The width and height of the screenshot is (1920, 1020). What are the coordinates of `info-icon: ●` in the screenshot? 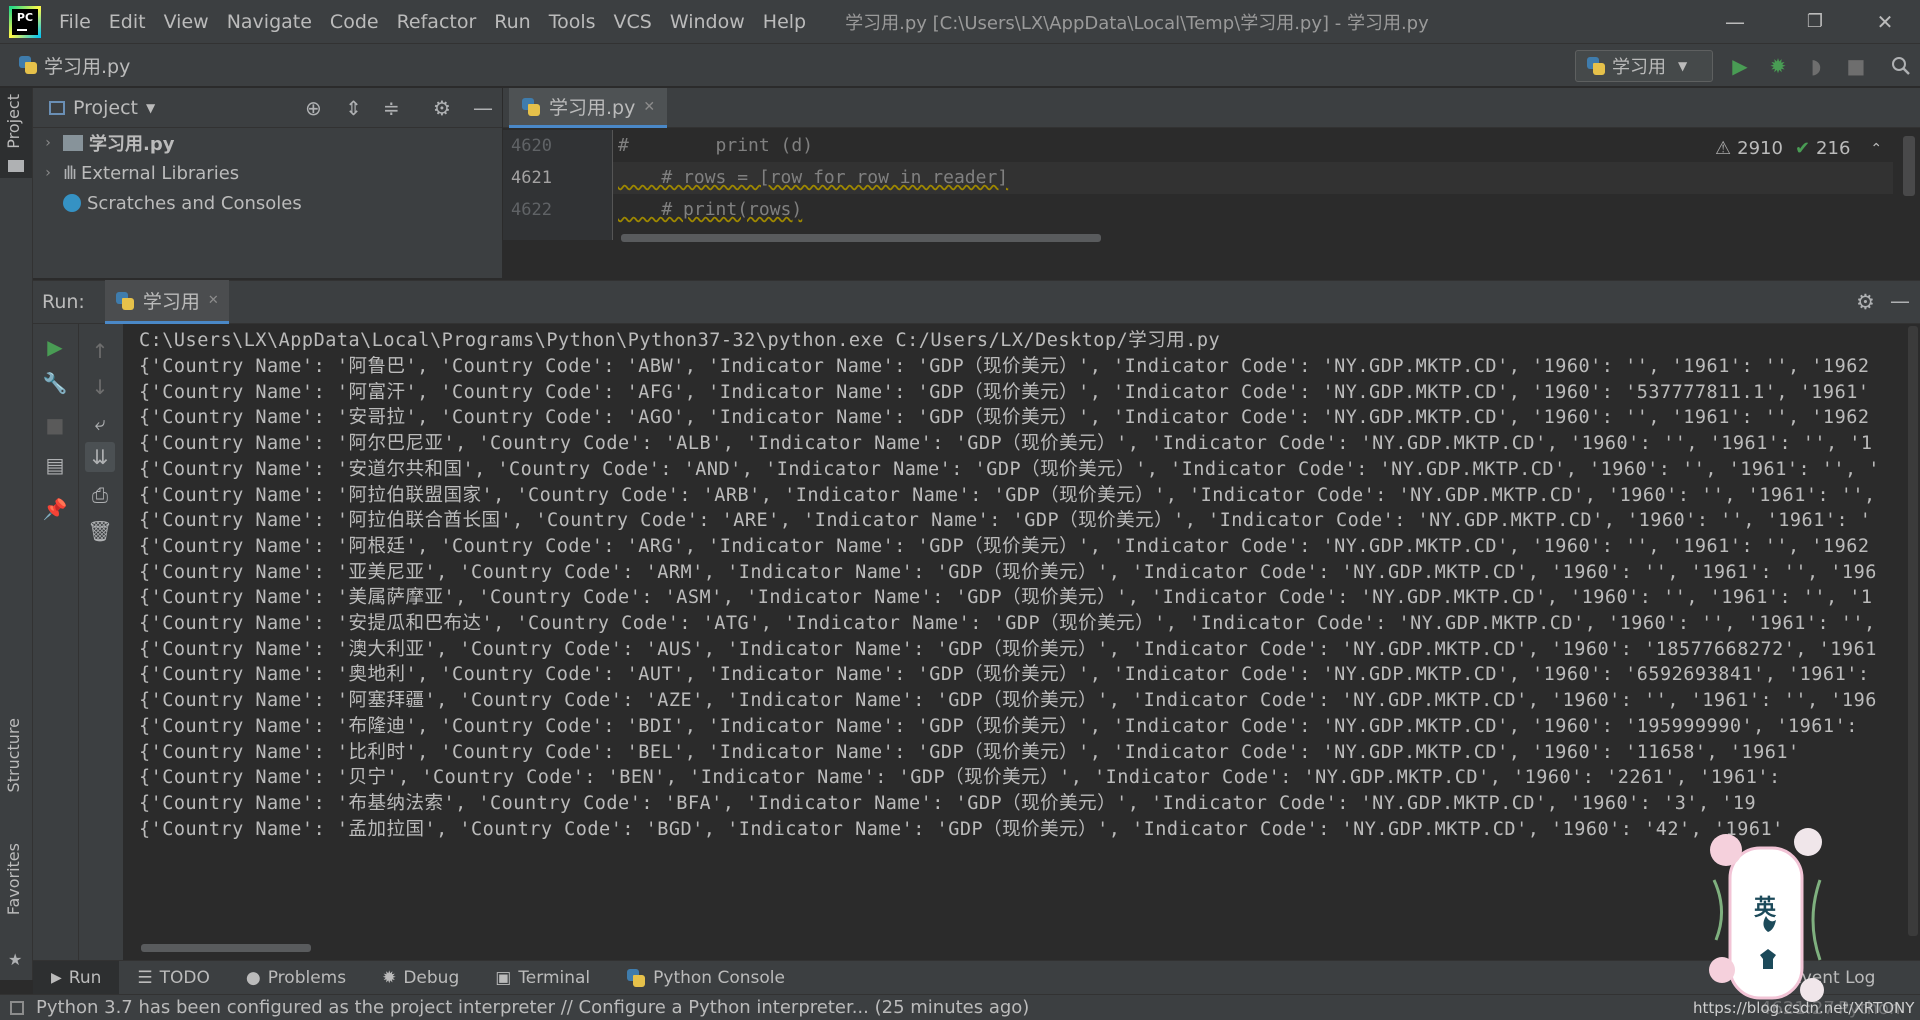 It's located at (253, 977).